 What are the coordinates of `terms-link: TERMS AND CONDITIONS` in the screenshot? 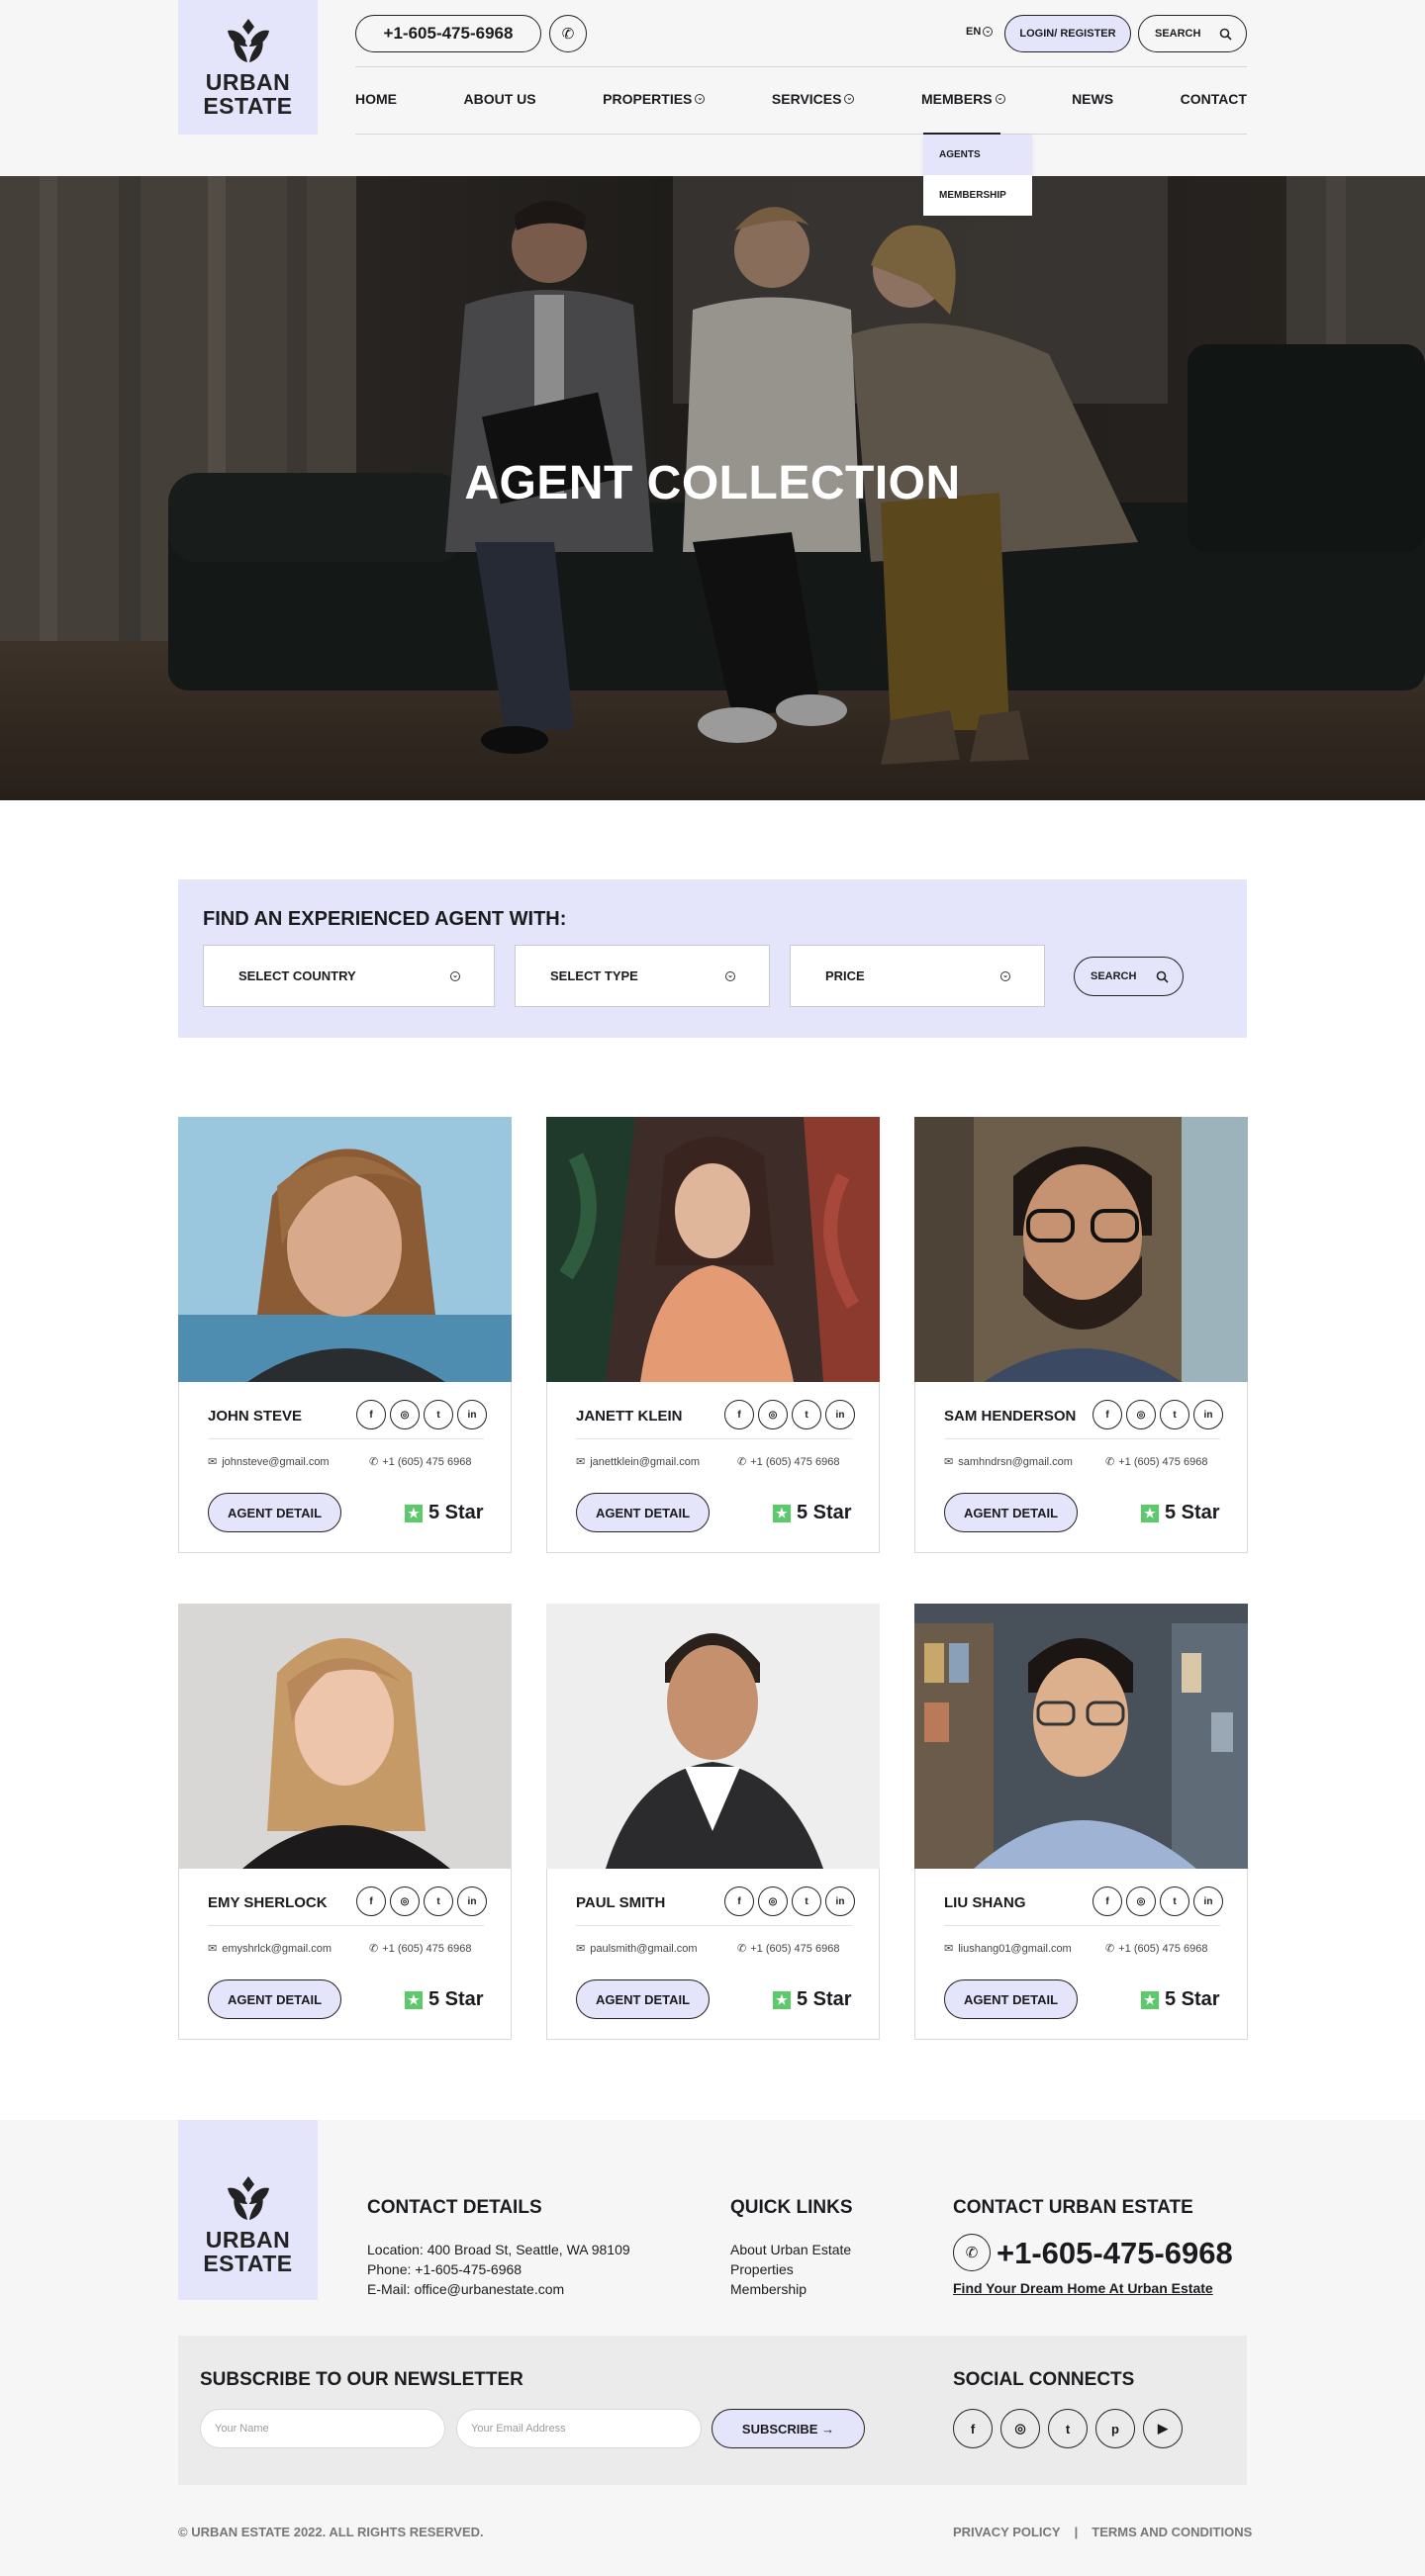 It's located at (1172, 2532).